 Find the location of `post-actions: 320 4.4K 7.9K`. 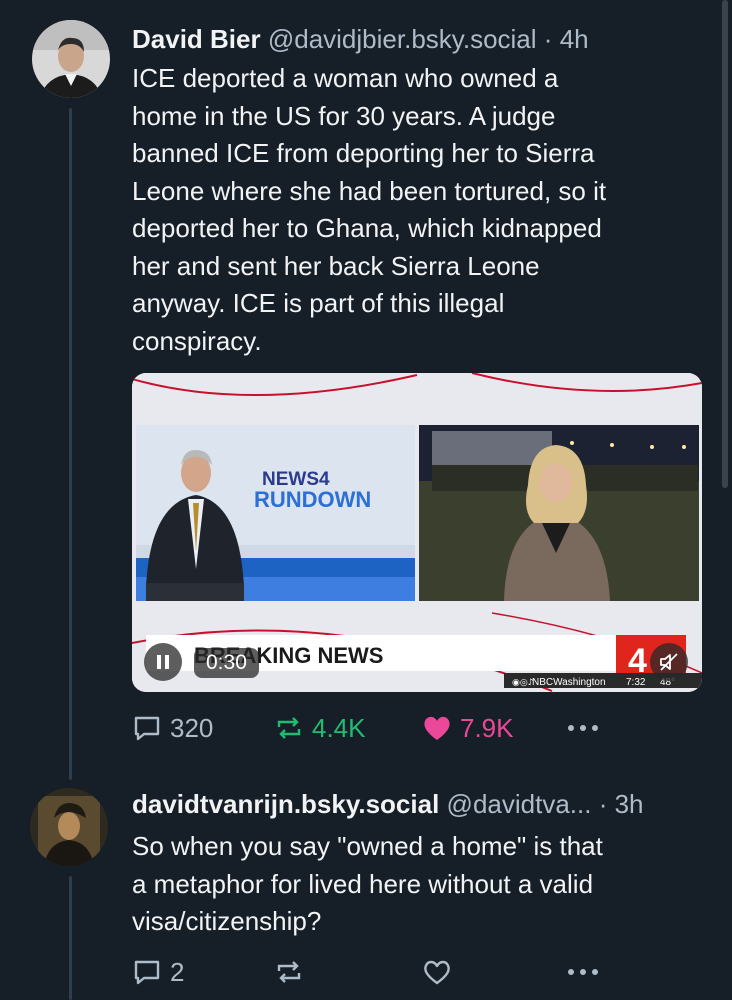

post-actions: 320 4.4K 7.9K is located at coordinates (372, 728).